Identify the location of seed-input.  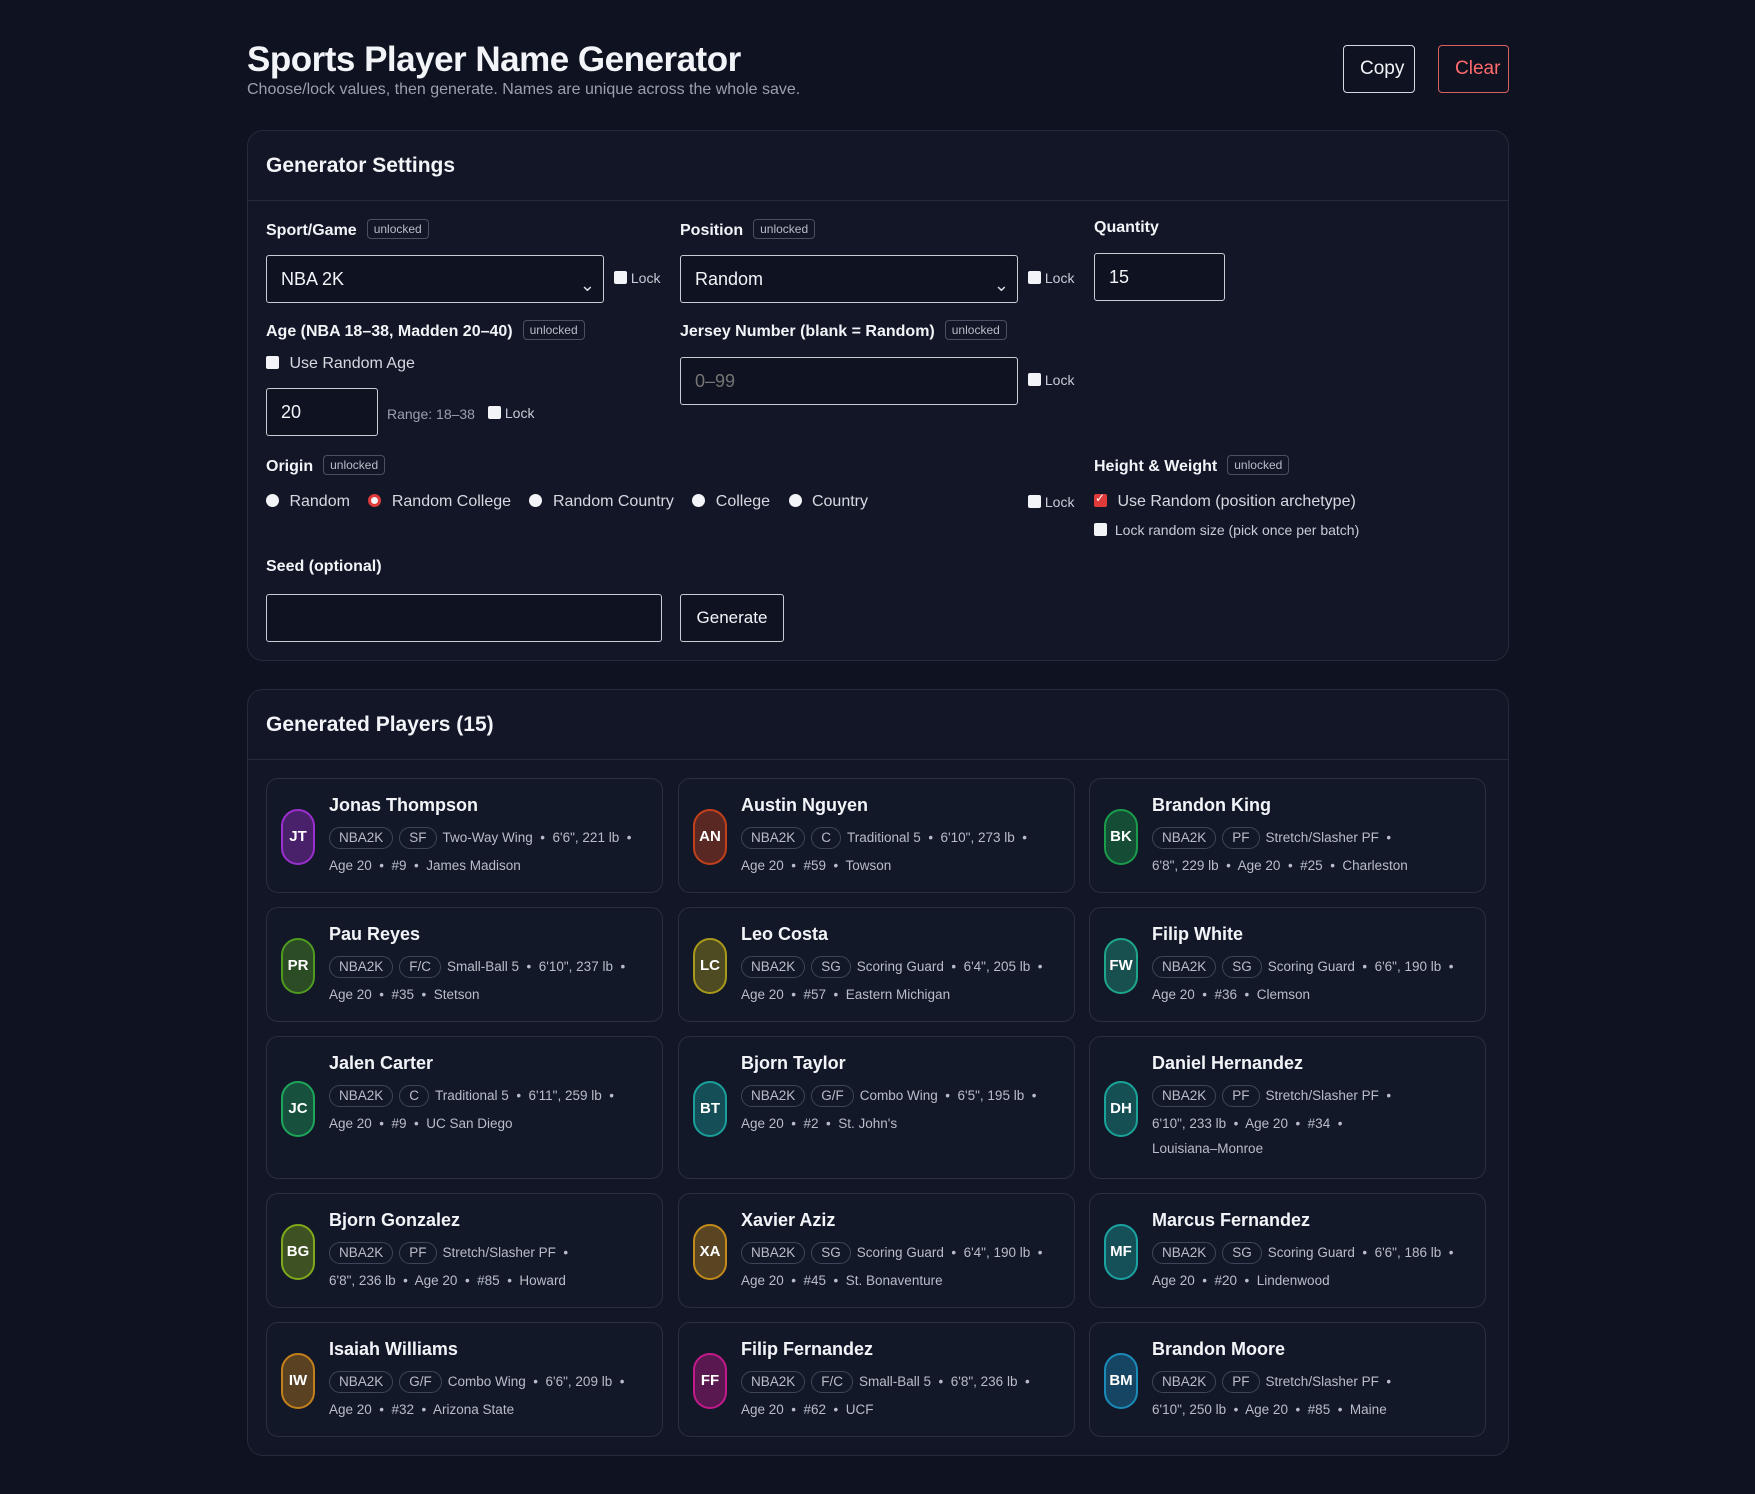
(464, 618).